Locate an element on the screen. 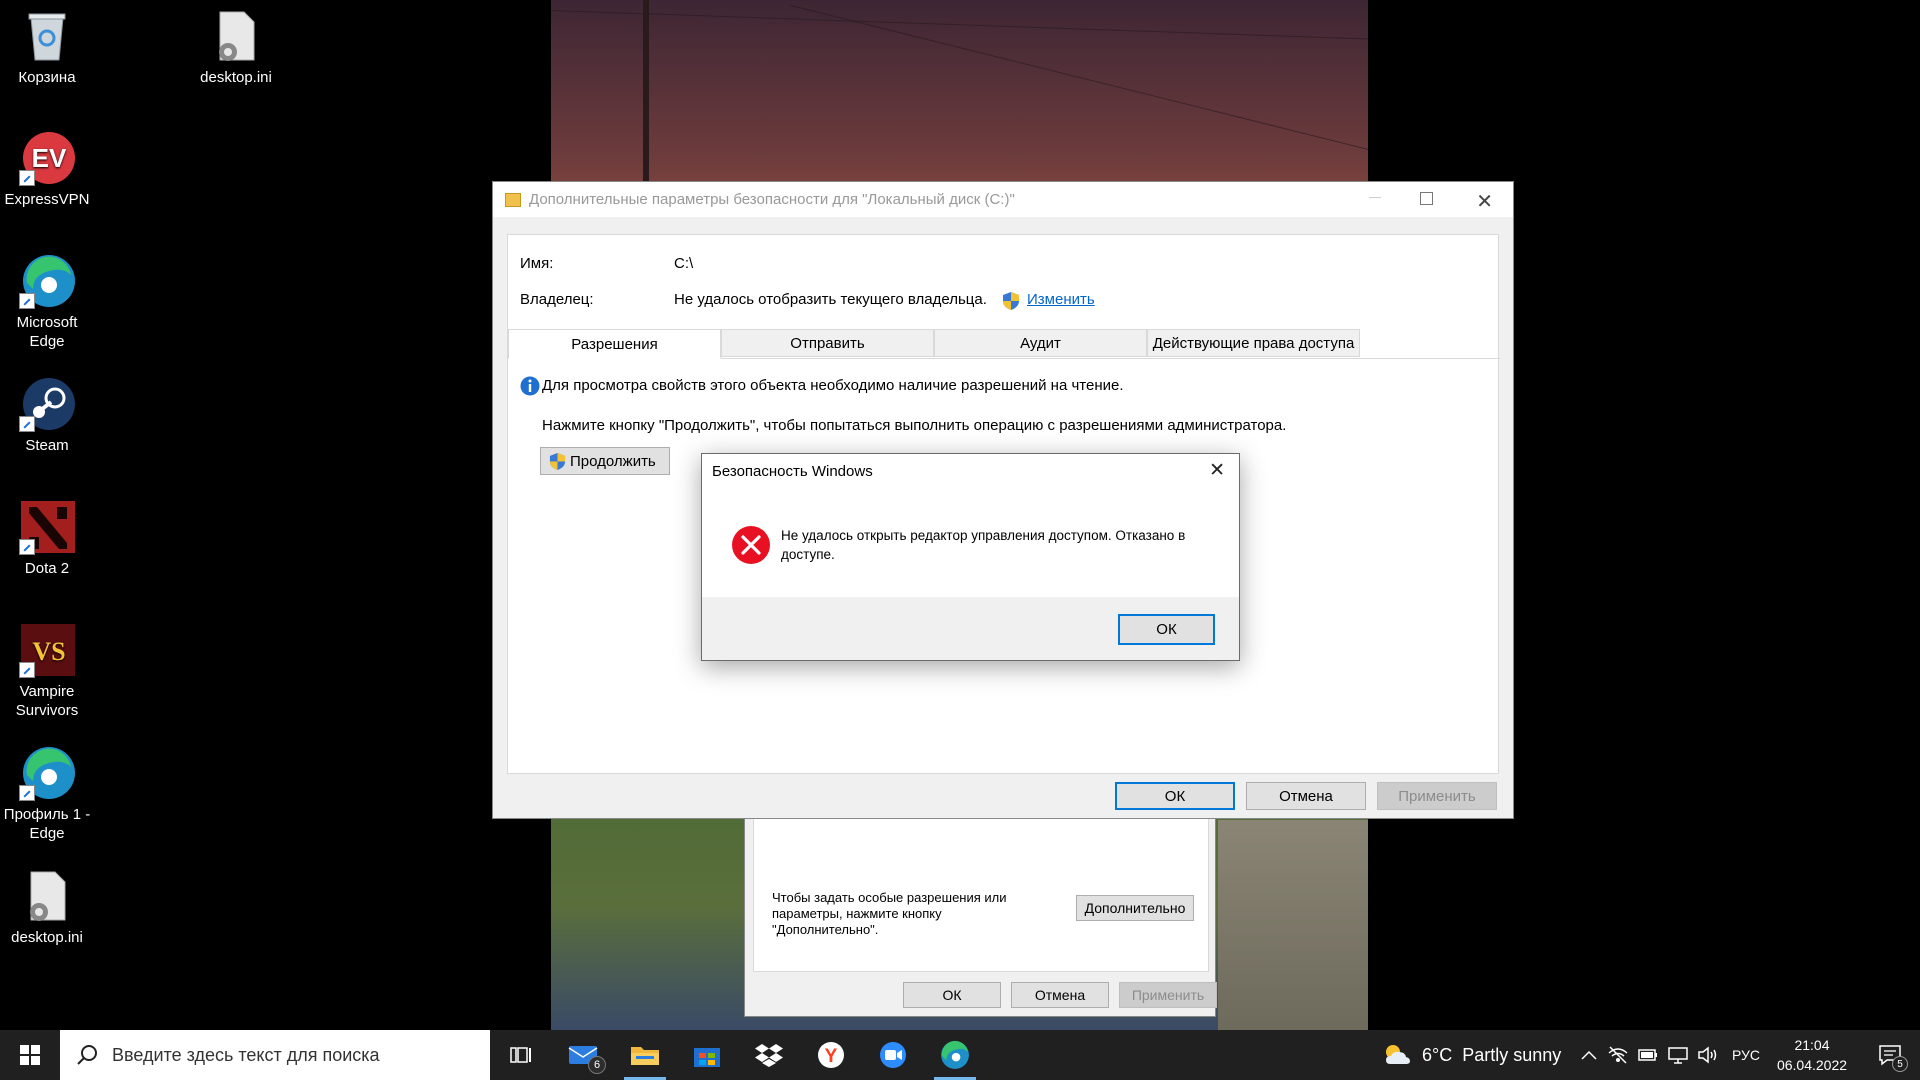 The height and width of the screenshot is (1080, 1920). taskbar-zoom is located at coordinates (893, 1055).